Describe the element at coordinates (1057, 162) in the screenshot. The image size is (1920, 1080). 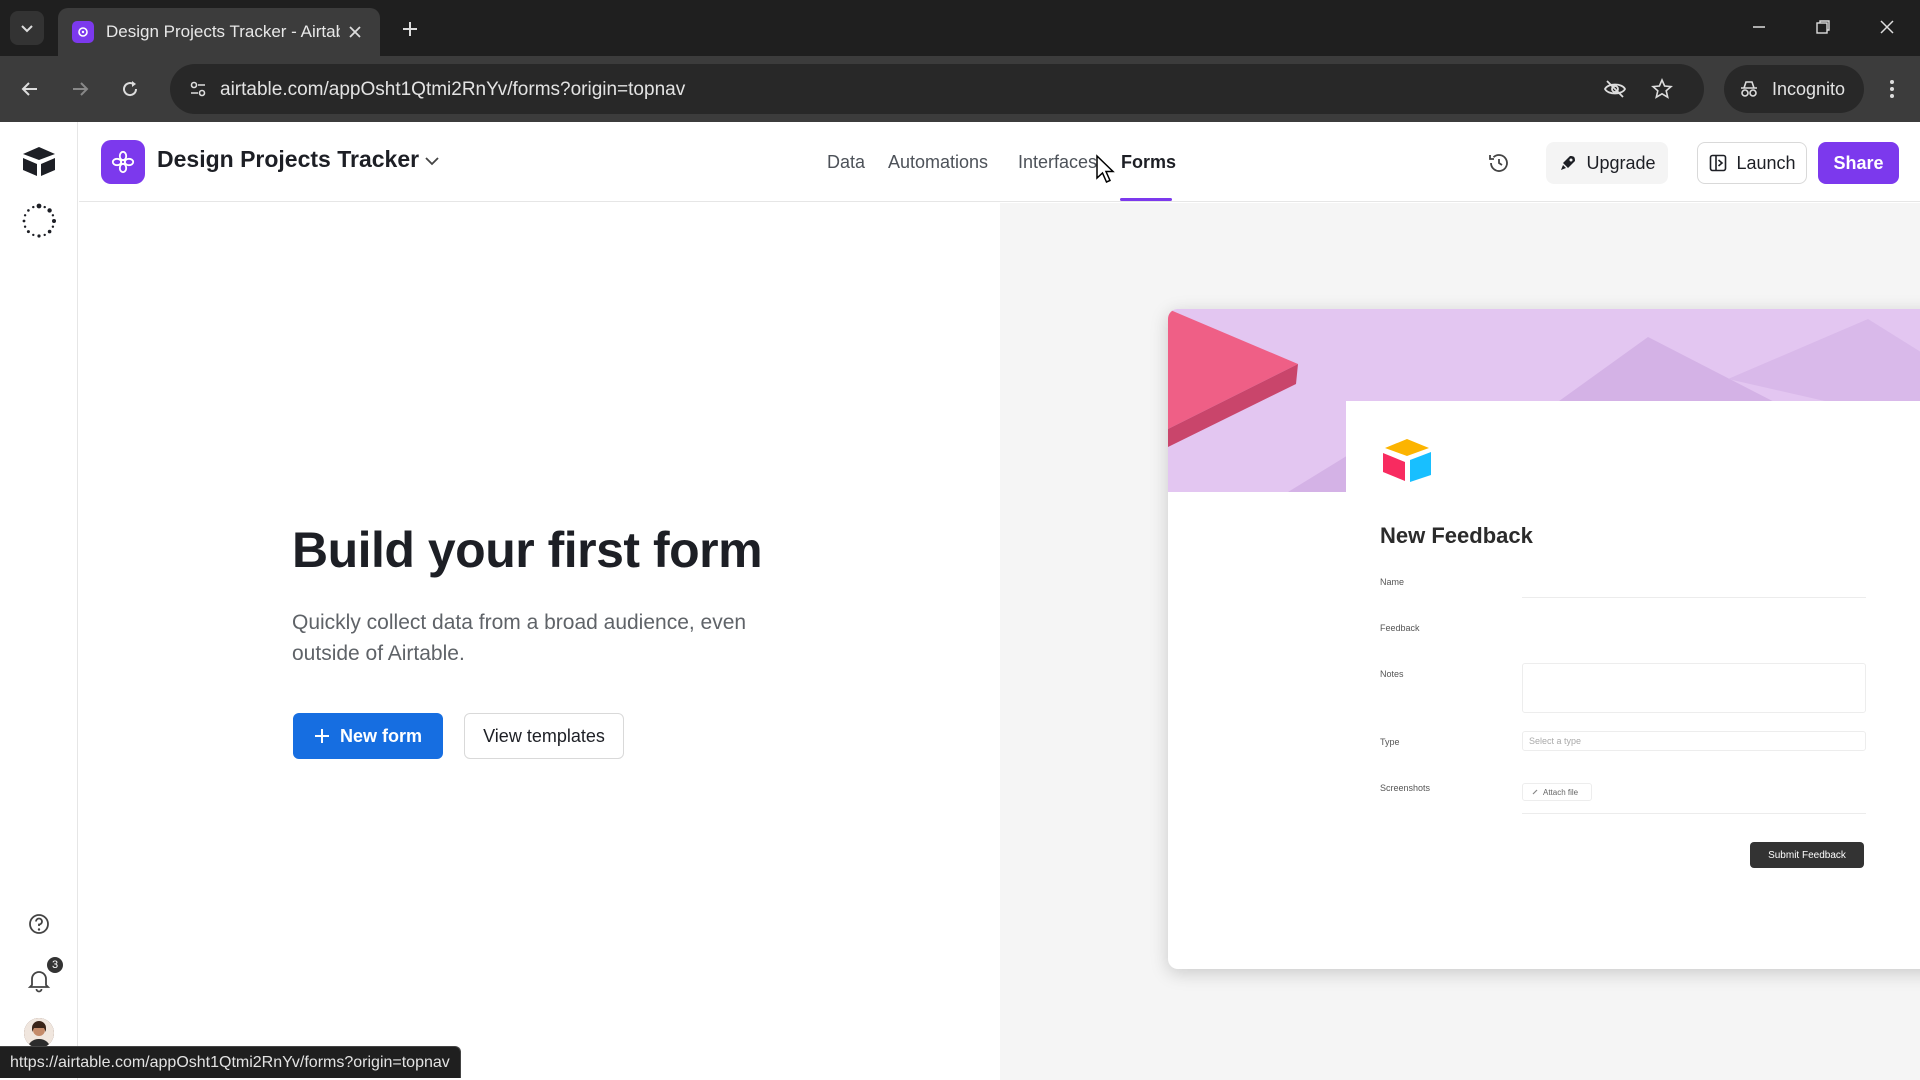
I see `nav-interfaces: Interfaces` at that location.